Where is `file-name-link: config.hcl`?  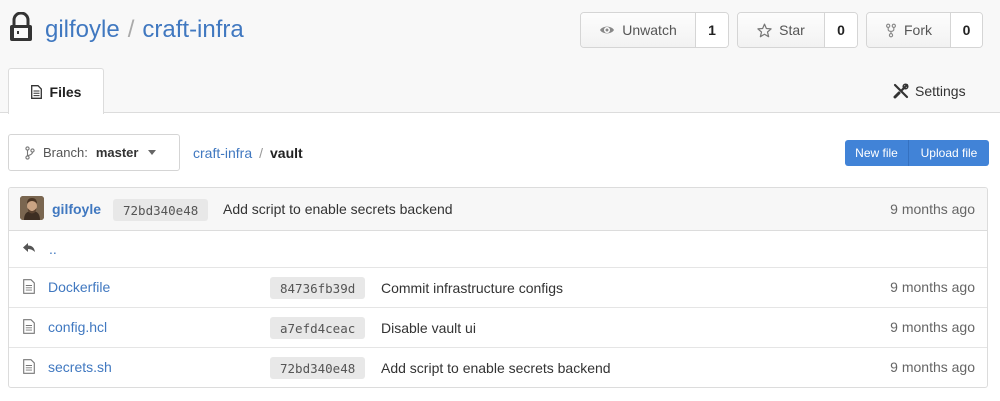 file-name-link: config.hcl is located at coordinates (77, 327).